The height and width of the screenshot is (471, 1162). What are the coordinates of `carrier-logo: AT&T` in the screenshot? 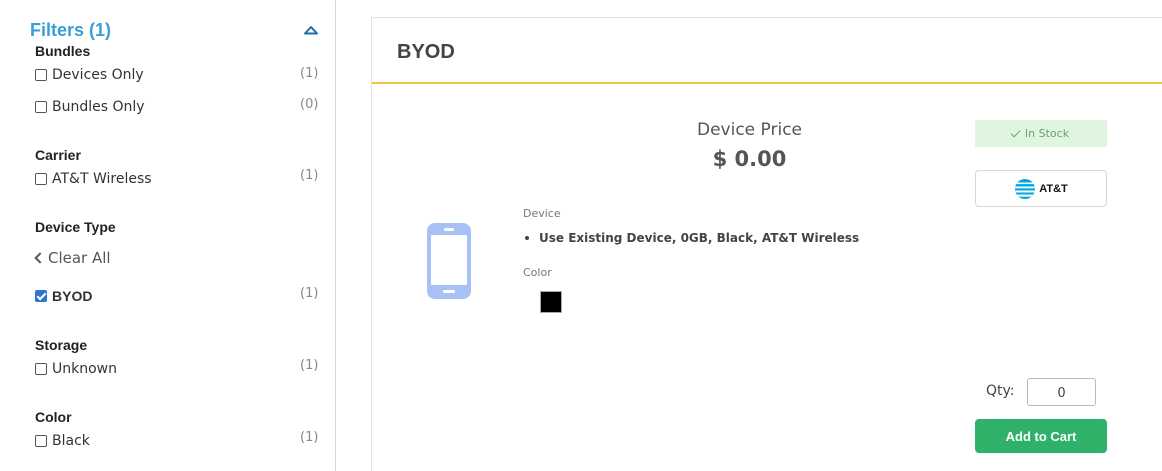 It's located at (1041, 188).